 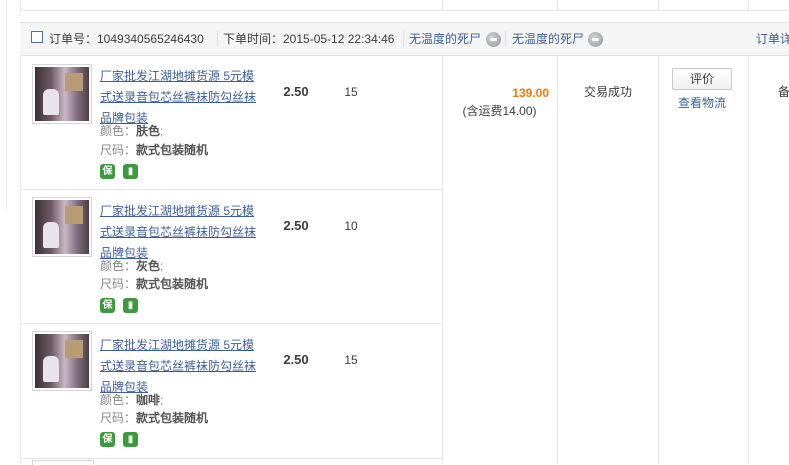 I want to click on order-time: 2015-05-12 22:34:46, so click(x=339, y=39).